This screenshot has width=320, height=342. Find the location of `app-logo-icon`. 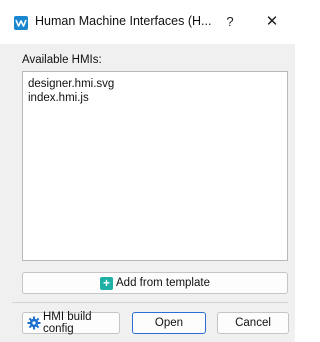

app-logo-icon is located at coordinates (21, 23).